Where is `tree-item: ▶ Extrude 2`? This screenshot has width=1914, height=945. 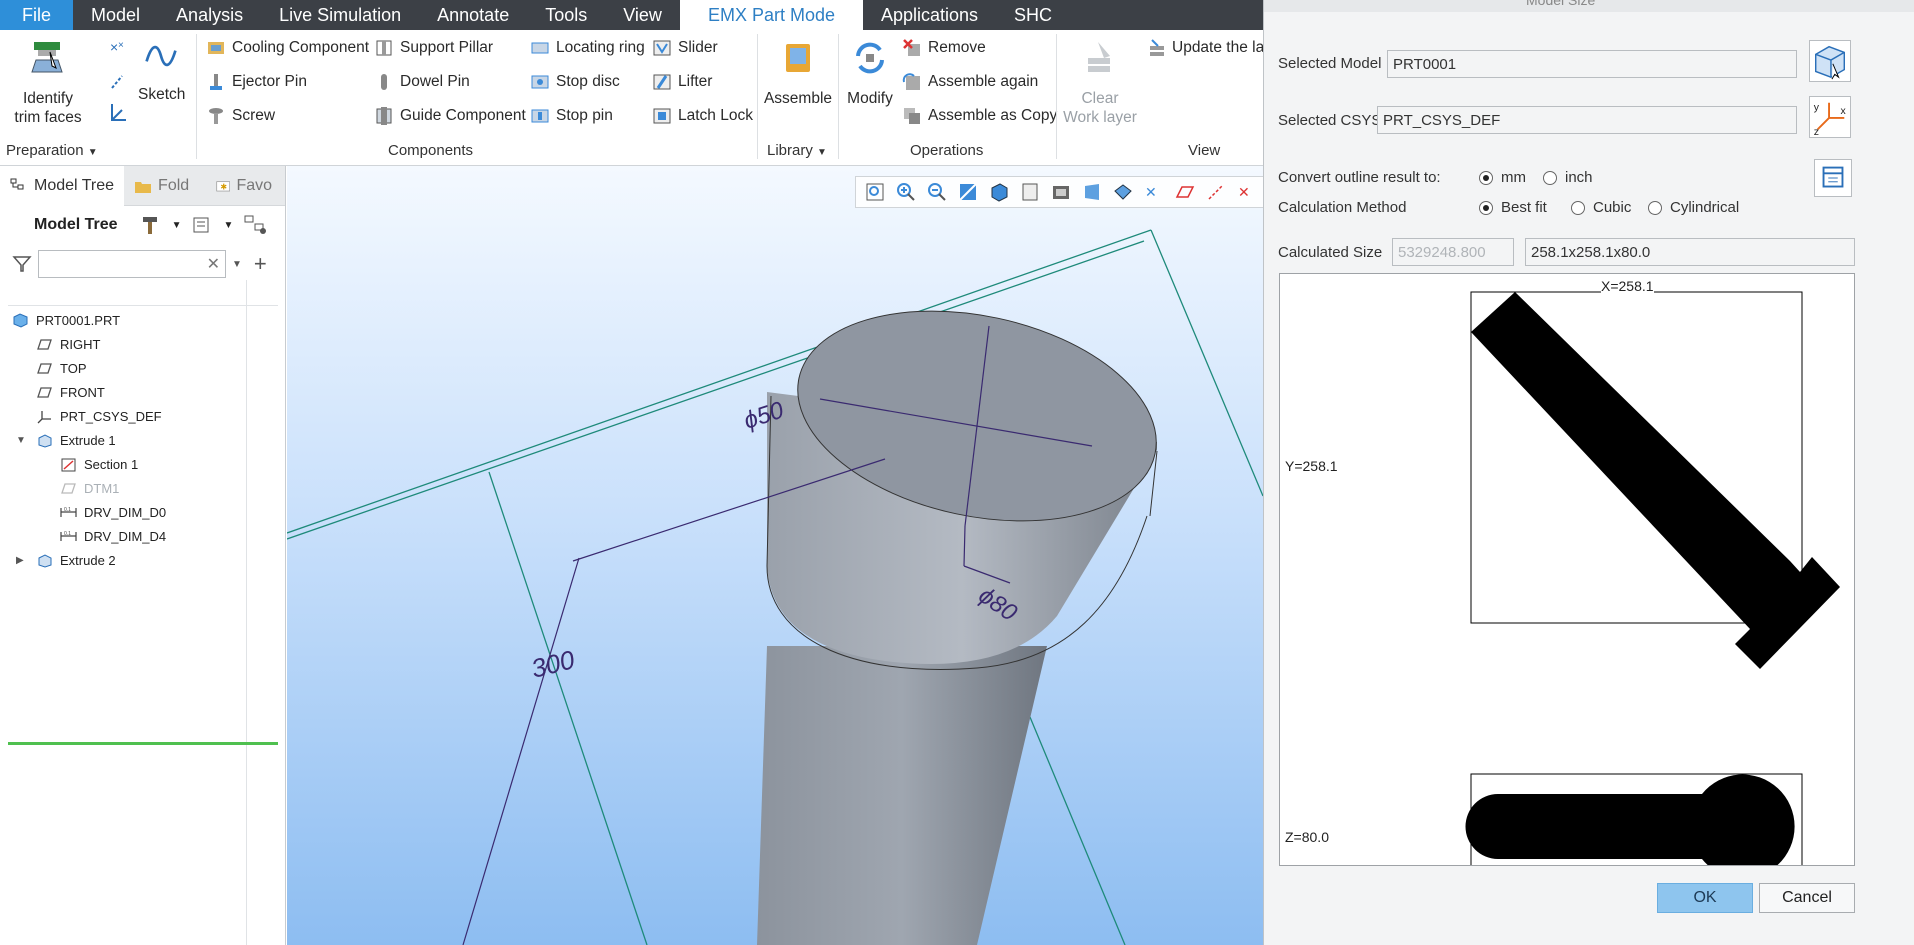
tree-item: ▶ Extrude 2 is located at coordinates (66, 560).